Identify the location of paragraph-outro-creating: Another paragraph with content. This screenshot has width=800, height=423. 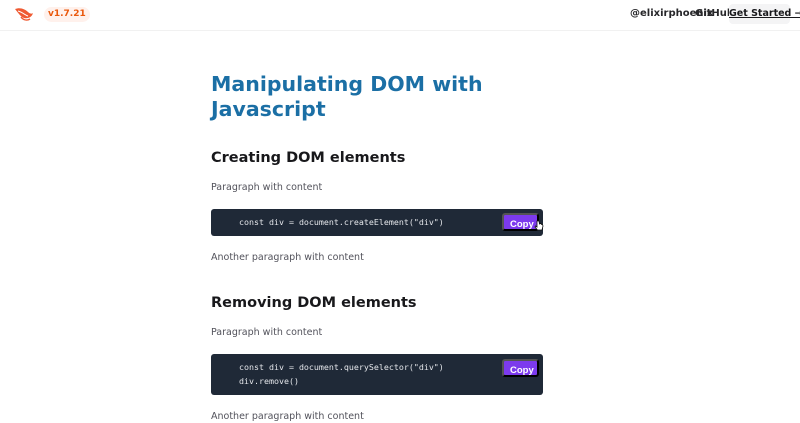
(287, 257).